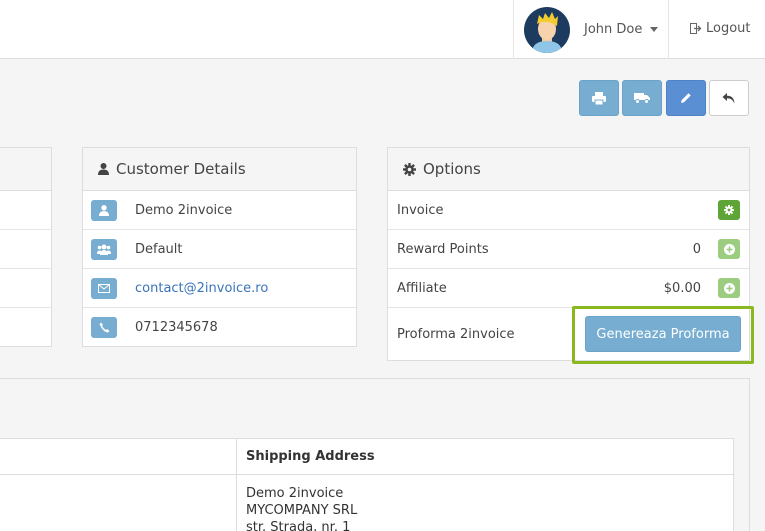 The image size is (765, 531). I want to click on table-header: Shipping Address, so click(366, 457).